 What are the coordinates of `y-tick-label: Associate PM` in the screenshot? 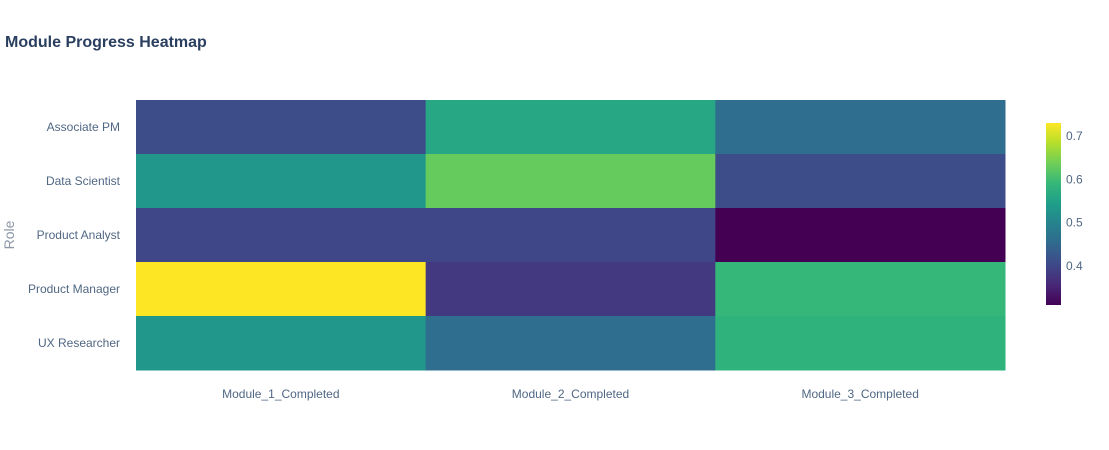 It's located at (83, 127).